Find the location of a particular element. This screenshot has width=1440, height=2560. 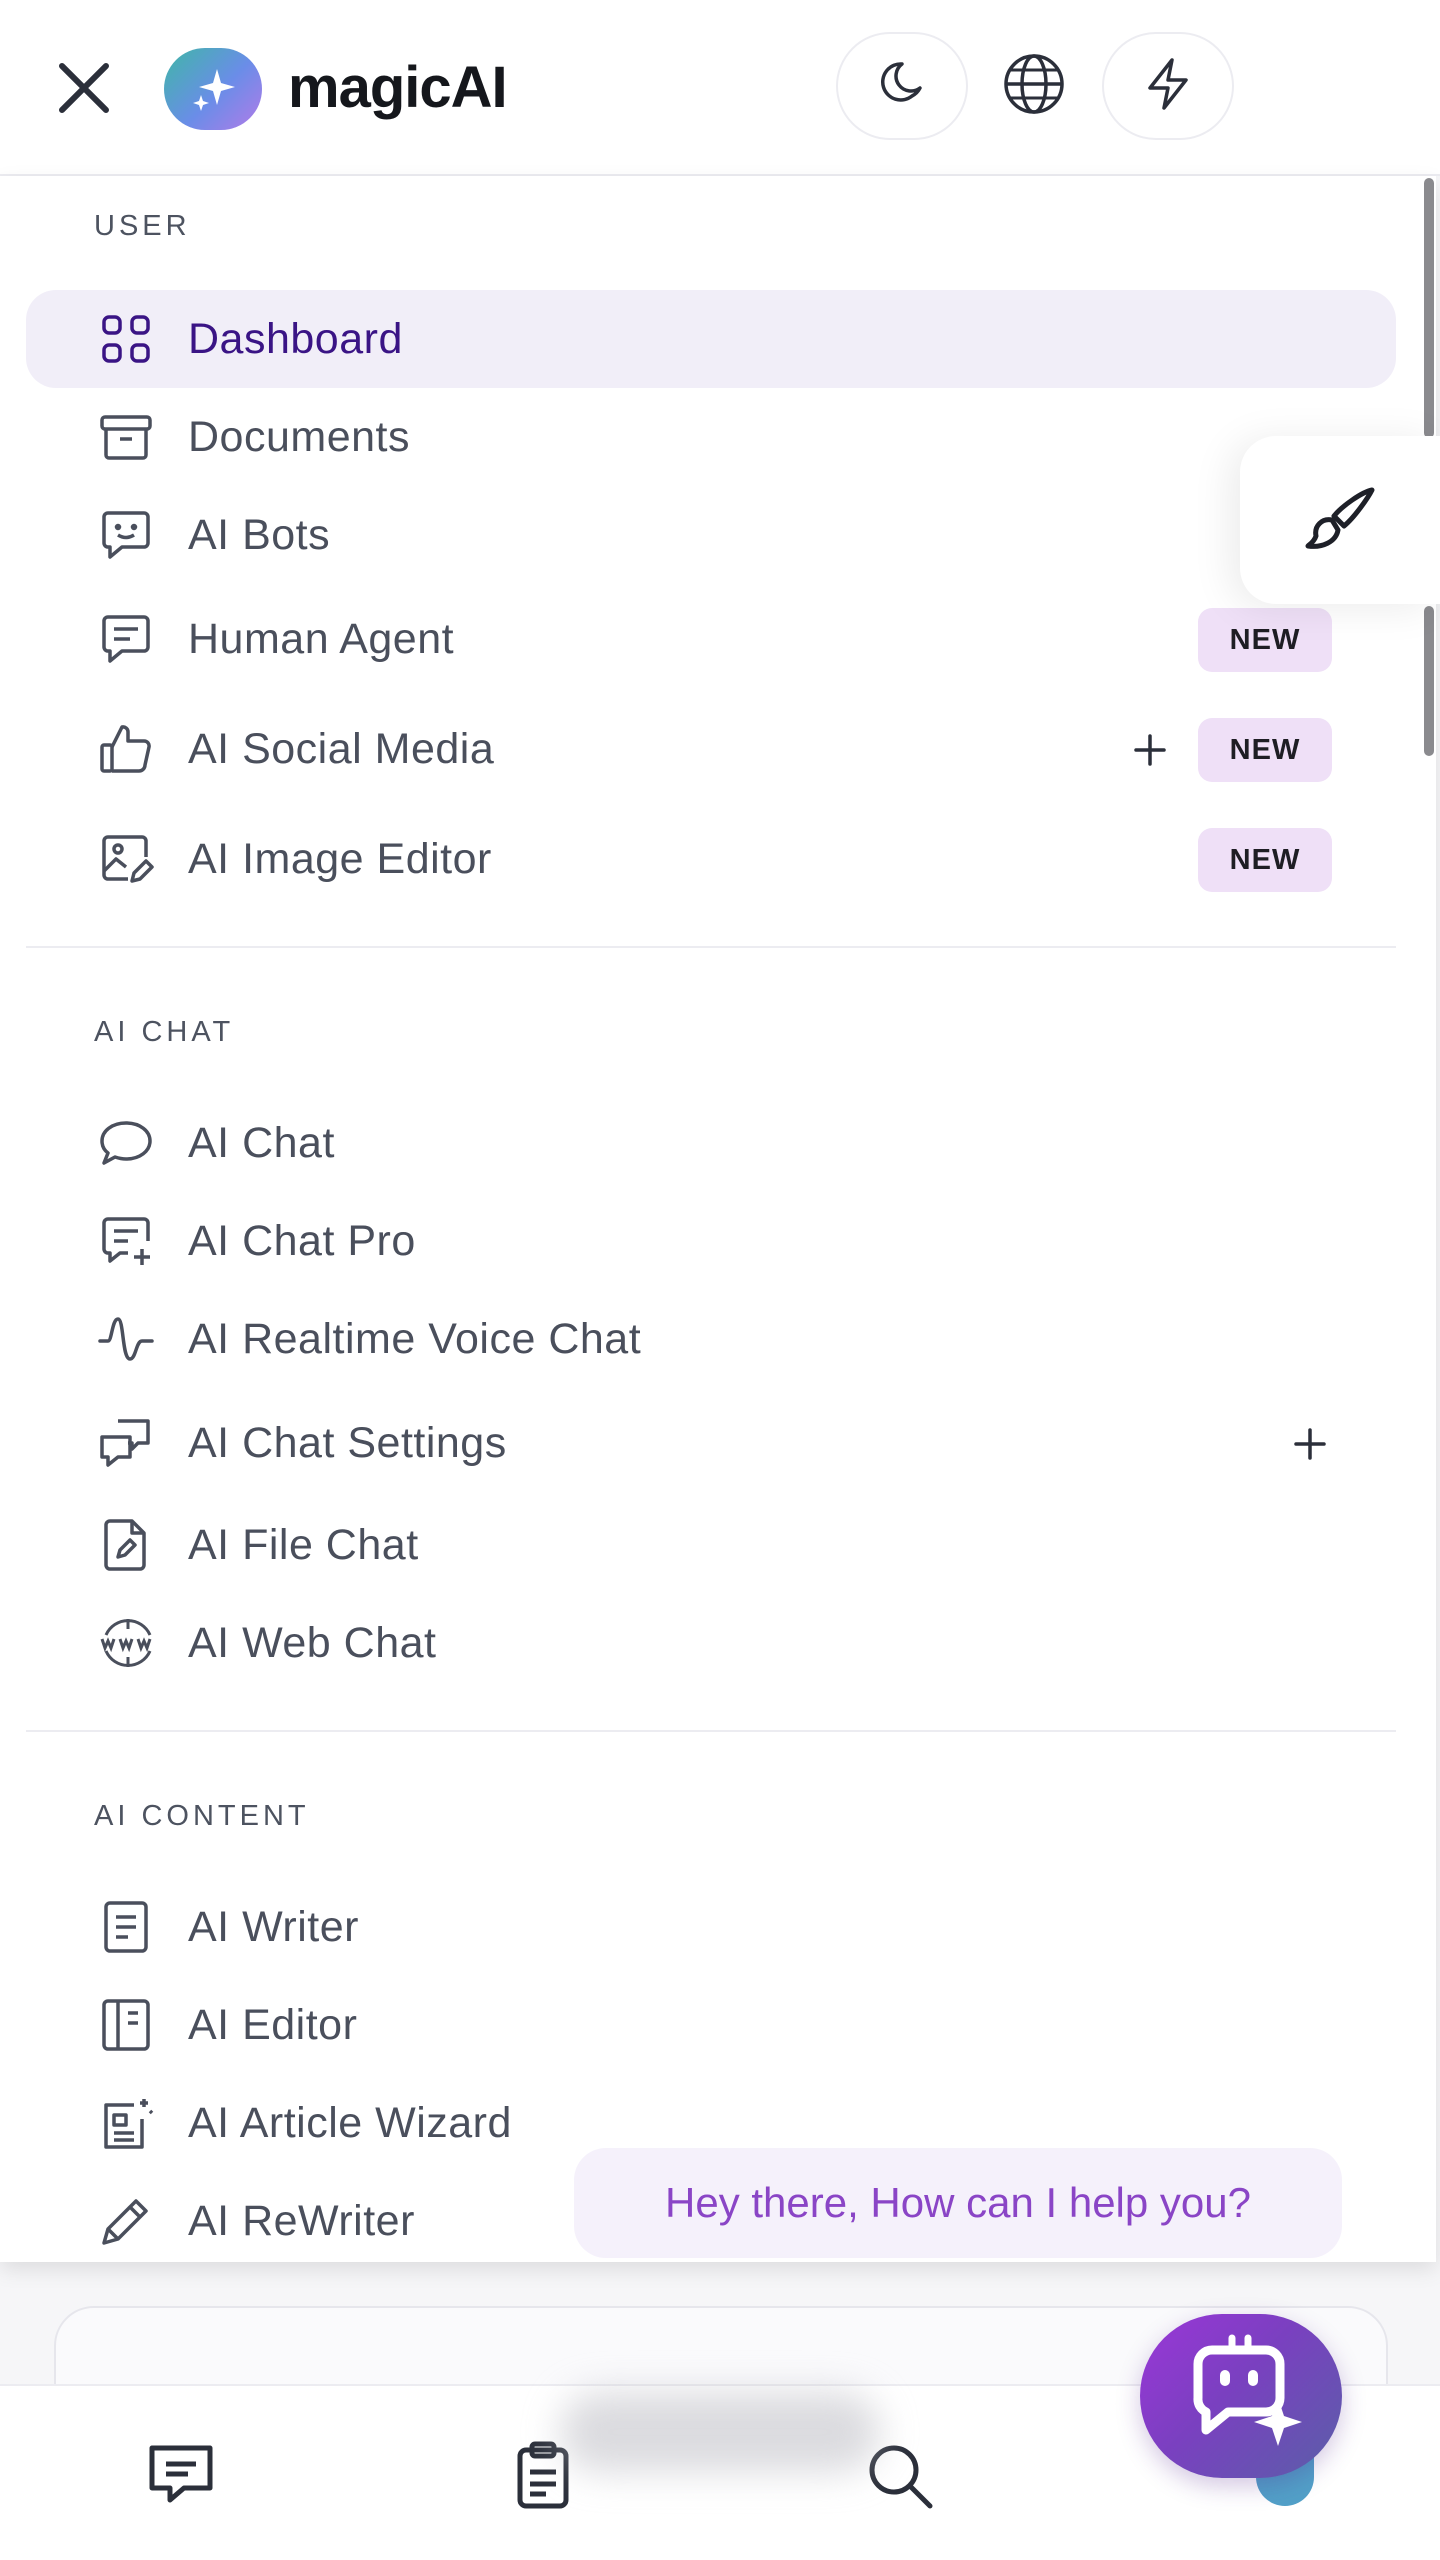

chat-settings-icon is located at coordinates (126, 1443).